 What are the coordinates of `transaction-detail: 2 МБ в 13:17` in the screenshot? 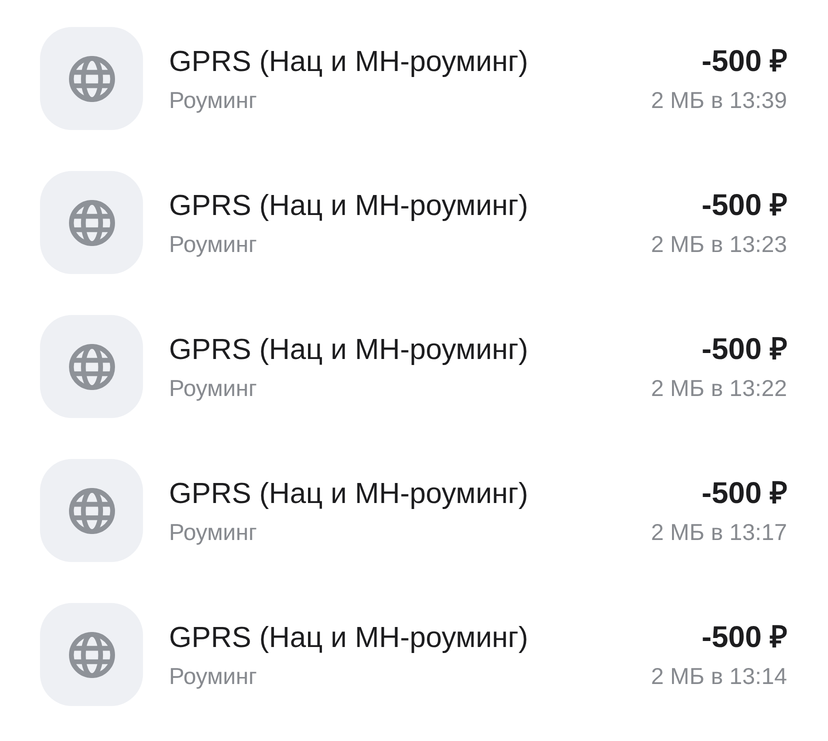 It's located at (719, 532).